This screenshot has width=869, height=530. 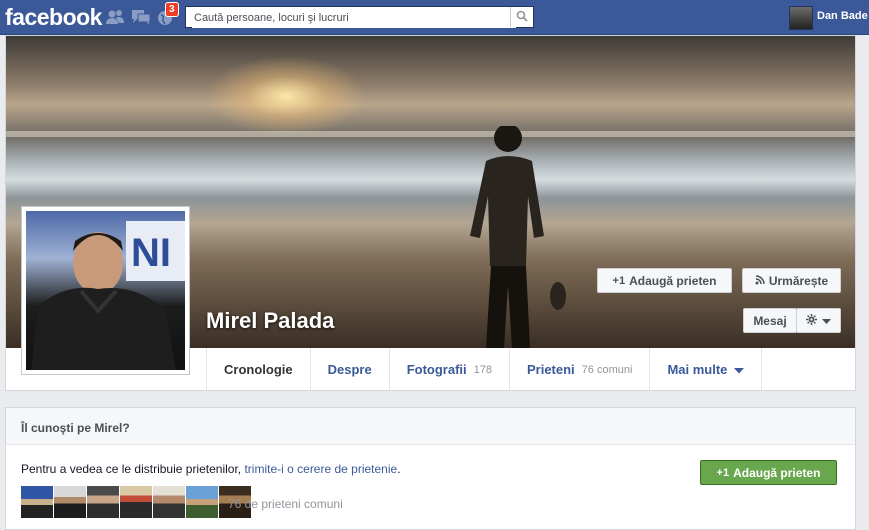 I want to click on cover-person-silhouette, so click(x=518, y=237).